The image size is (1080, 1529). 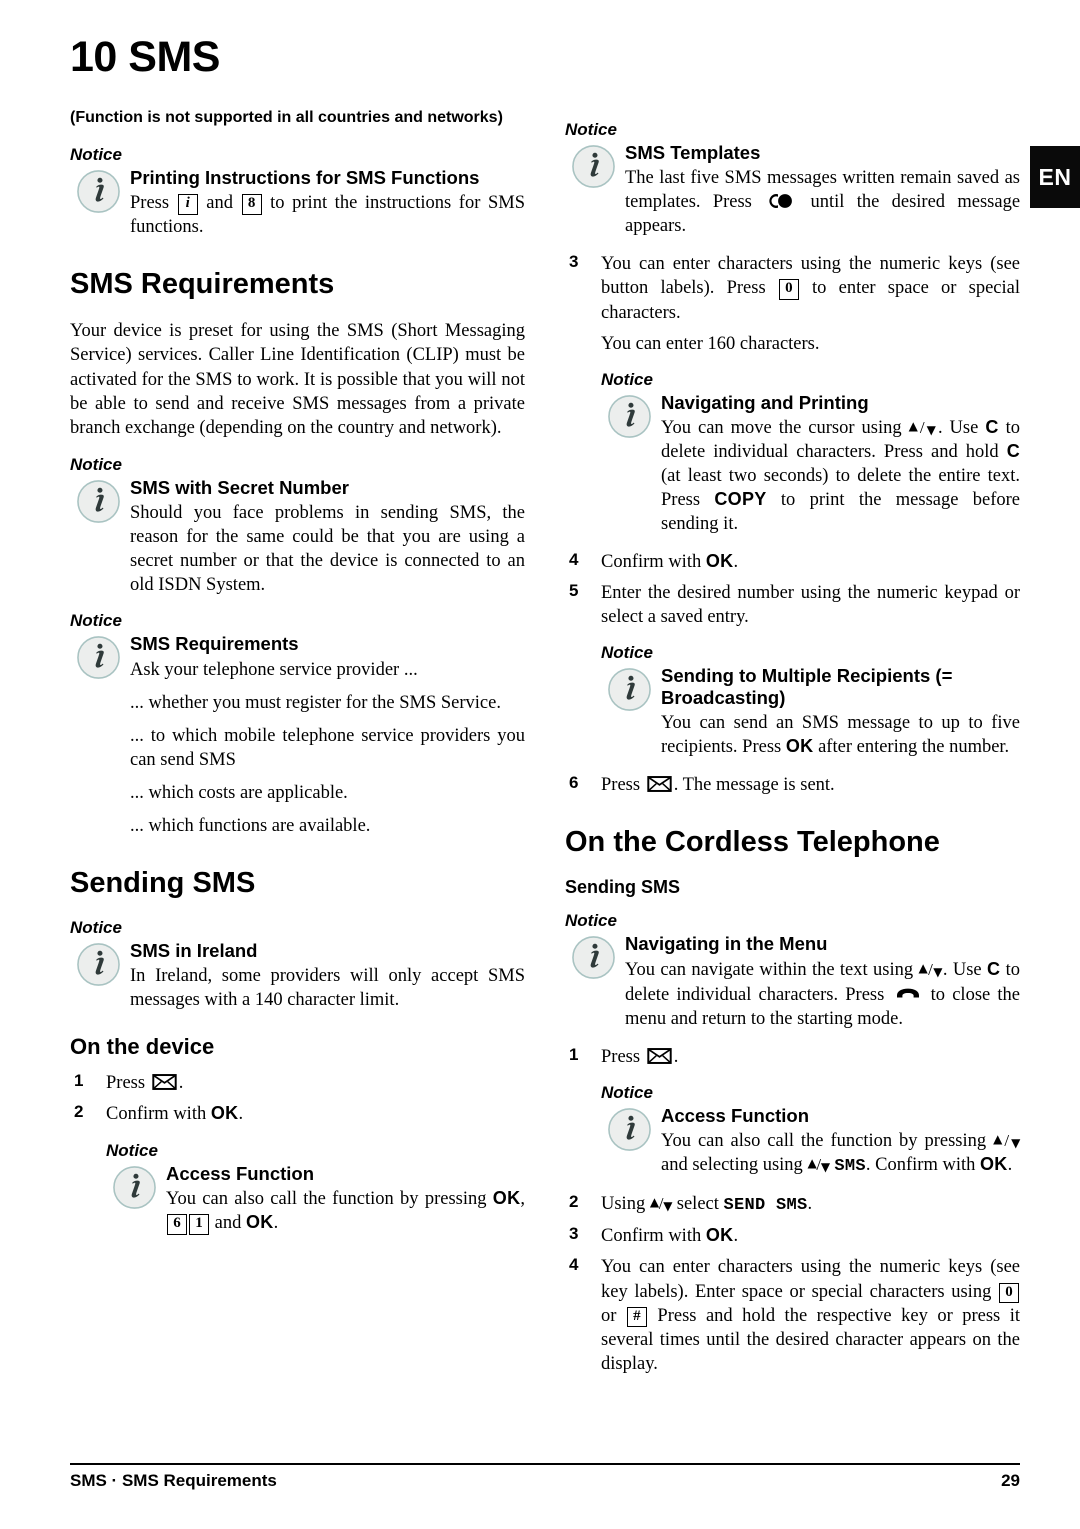 I want to click on text-fragment: You can move the cursor using, so click(x=781, y=427).